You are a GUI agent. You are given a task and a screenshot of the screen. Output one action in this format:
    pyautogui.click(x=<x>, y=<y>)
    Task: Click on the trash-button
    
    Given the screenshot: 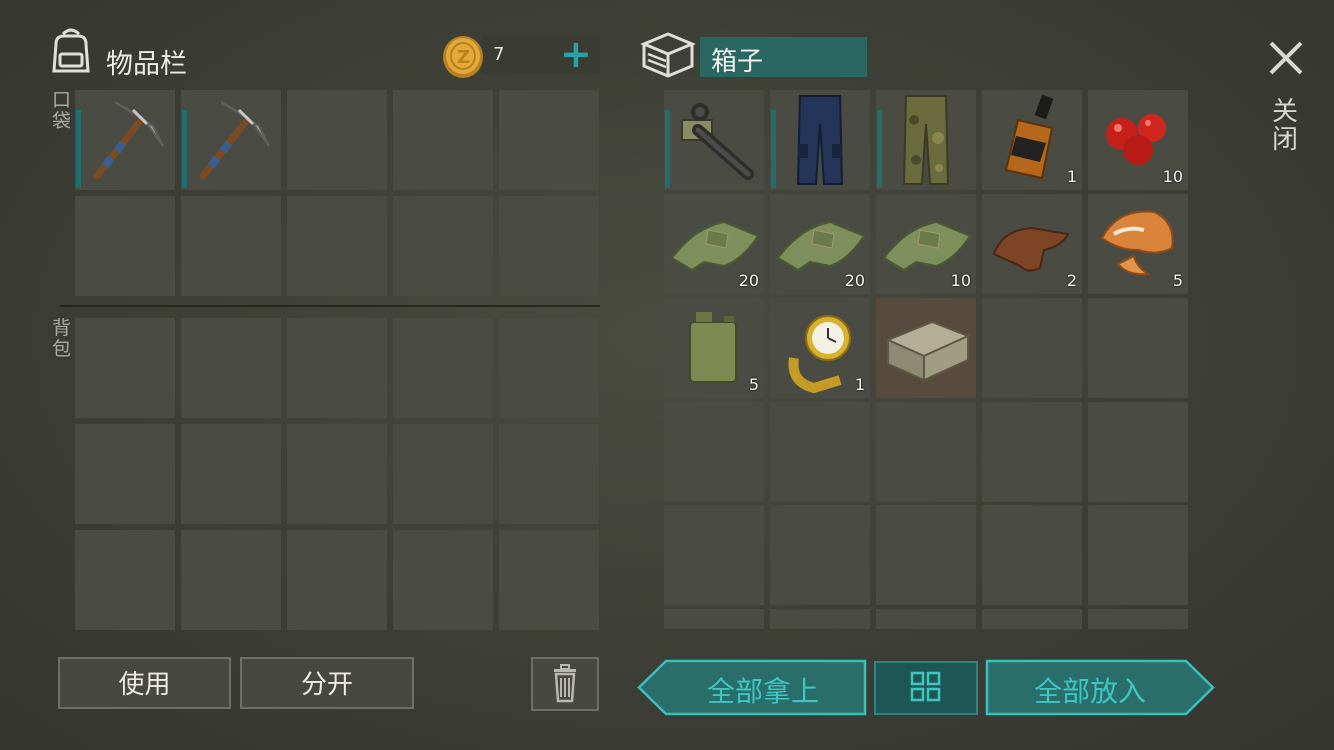 What is the action you would take?
    pyautogui.click(x=565, y=684)
    